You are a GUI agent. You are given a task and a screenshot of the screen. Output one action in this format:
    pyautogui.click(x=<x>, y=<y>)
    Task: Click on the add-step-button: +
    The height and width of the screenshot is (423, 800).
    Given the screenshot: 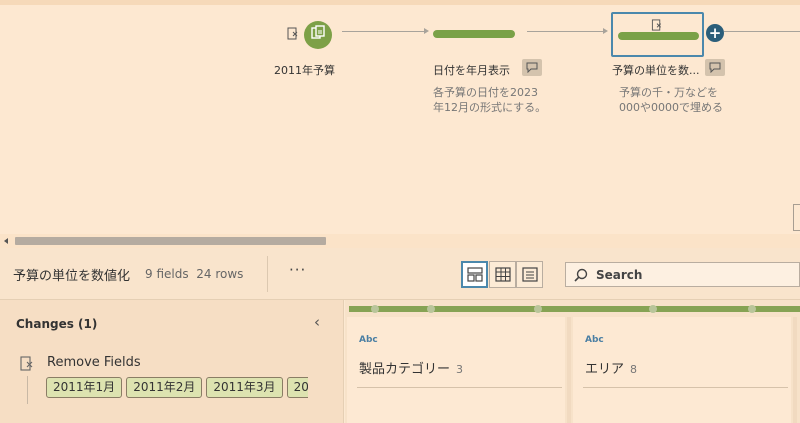 What is the action you would take?
    pyautogui.click(x=715, y=33)
    